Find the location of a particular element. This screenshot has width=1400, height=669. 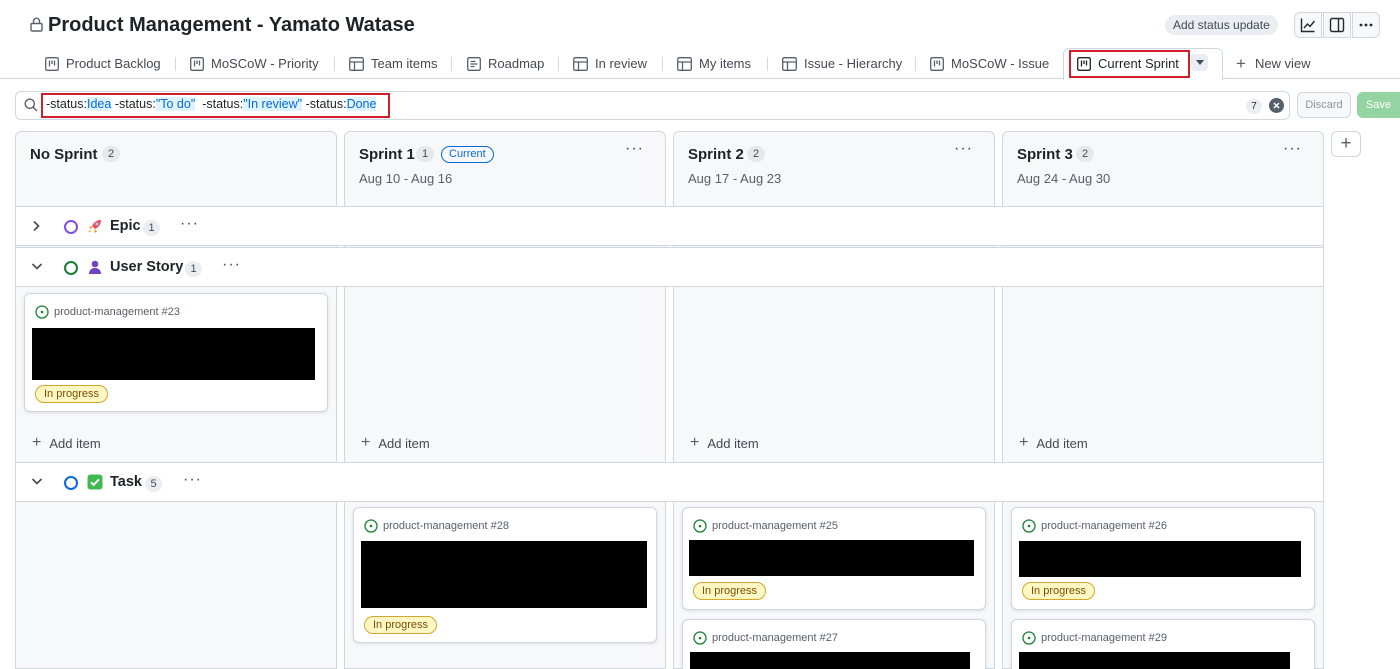

view-options-dropdown is located at coordinates (1199, 62).